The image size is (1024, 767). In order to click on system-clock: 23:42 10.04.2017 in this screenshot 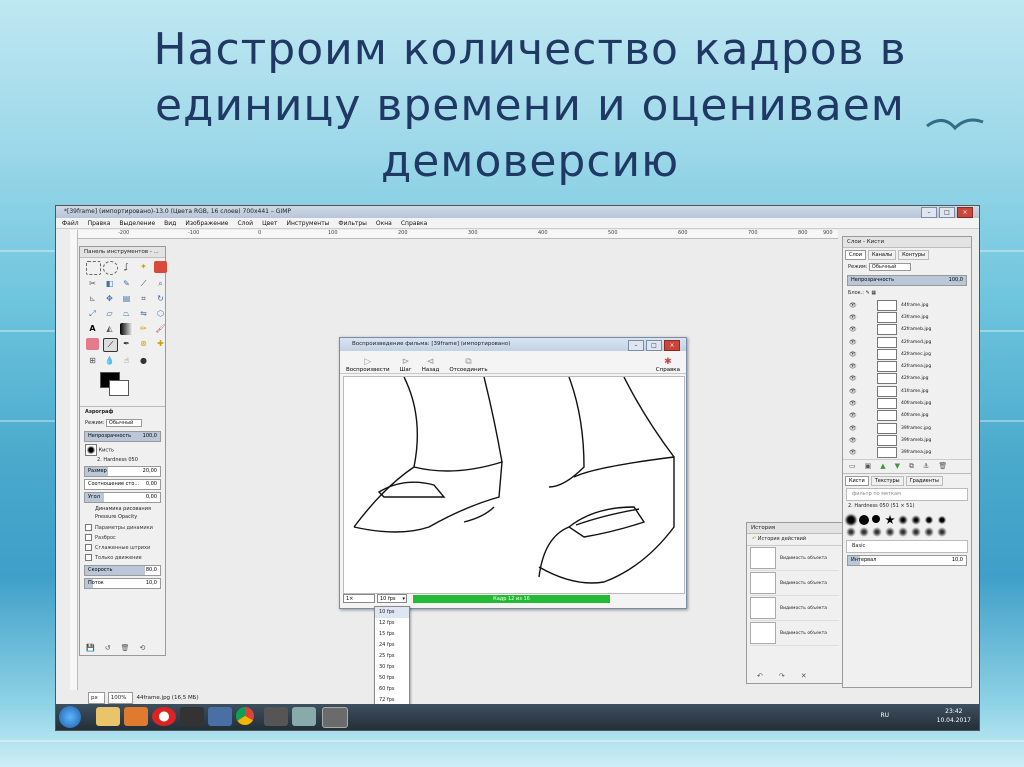, I will do `click(954, 716)`.